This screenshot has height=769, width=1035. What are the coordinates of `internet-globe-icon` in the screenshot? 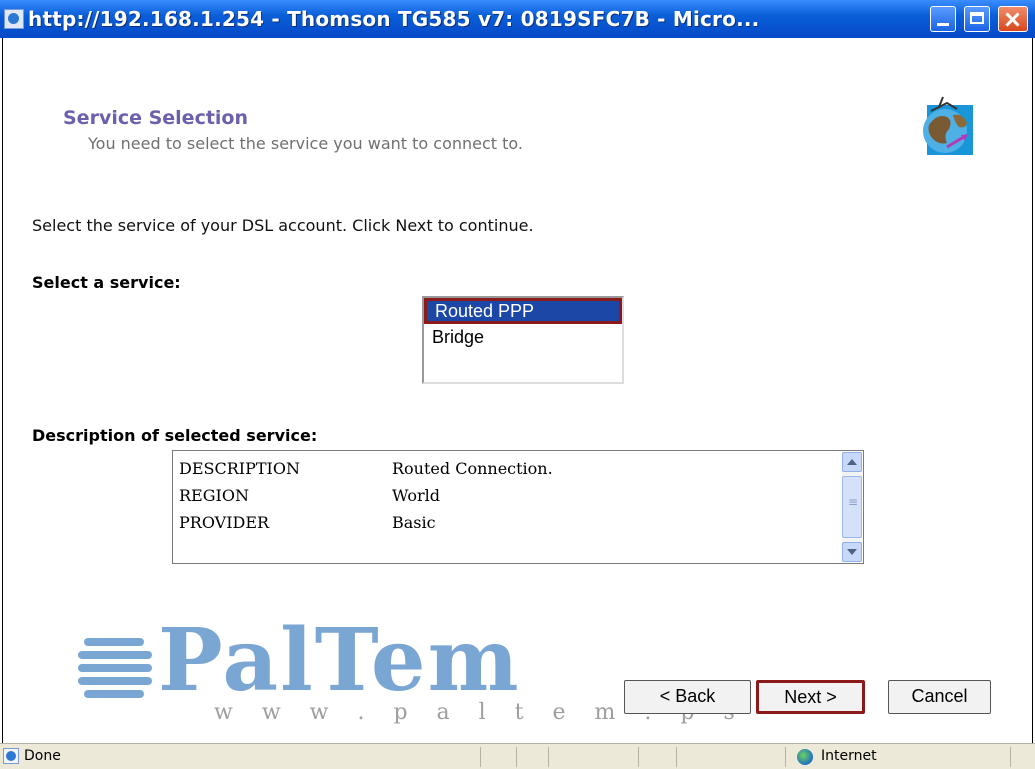 It's located at (805, 757).